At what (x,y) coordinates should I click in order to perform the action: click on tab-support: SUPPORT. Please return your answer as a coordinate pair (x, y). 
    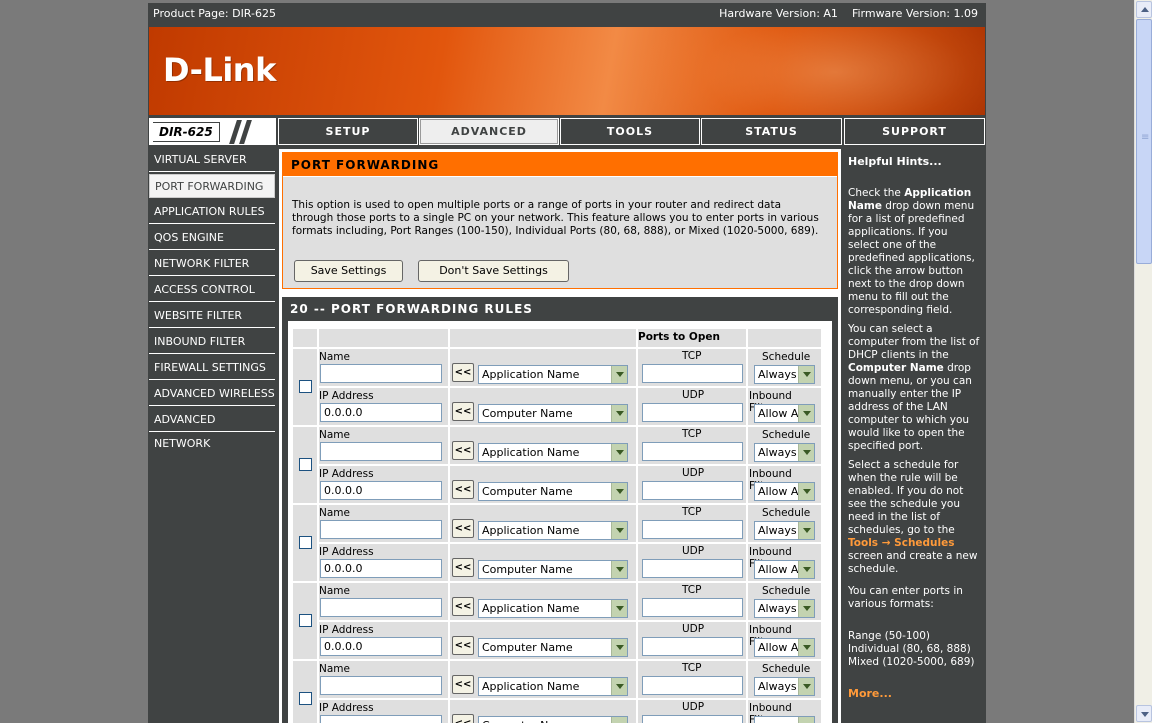
    Looking at the image, I should click on (914, 131).